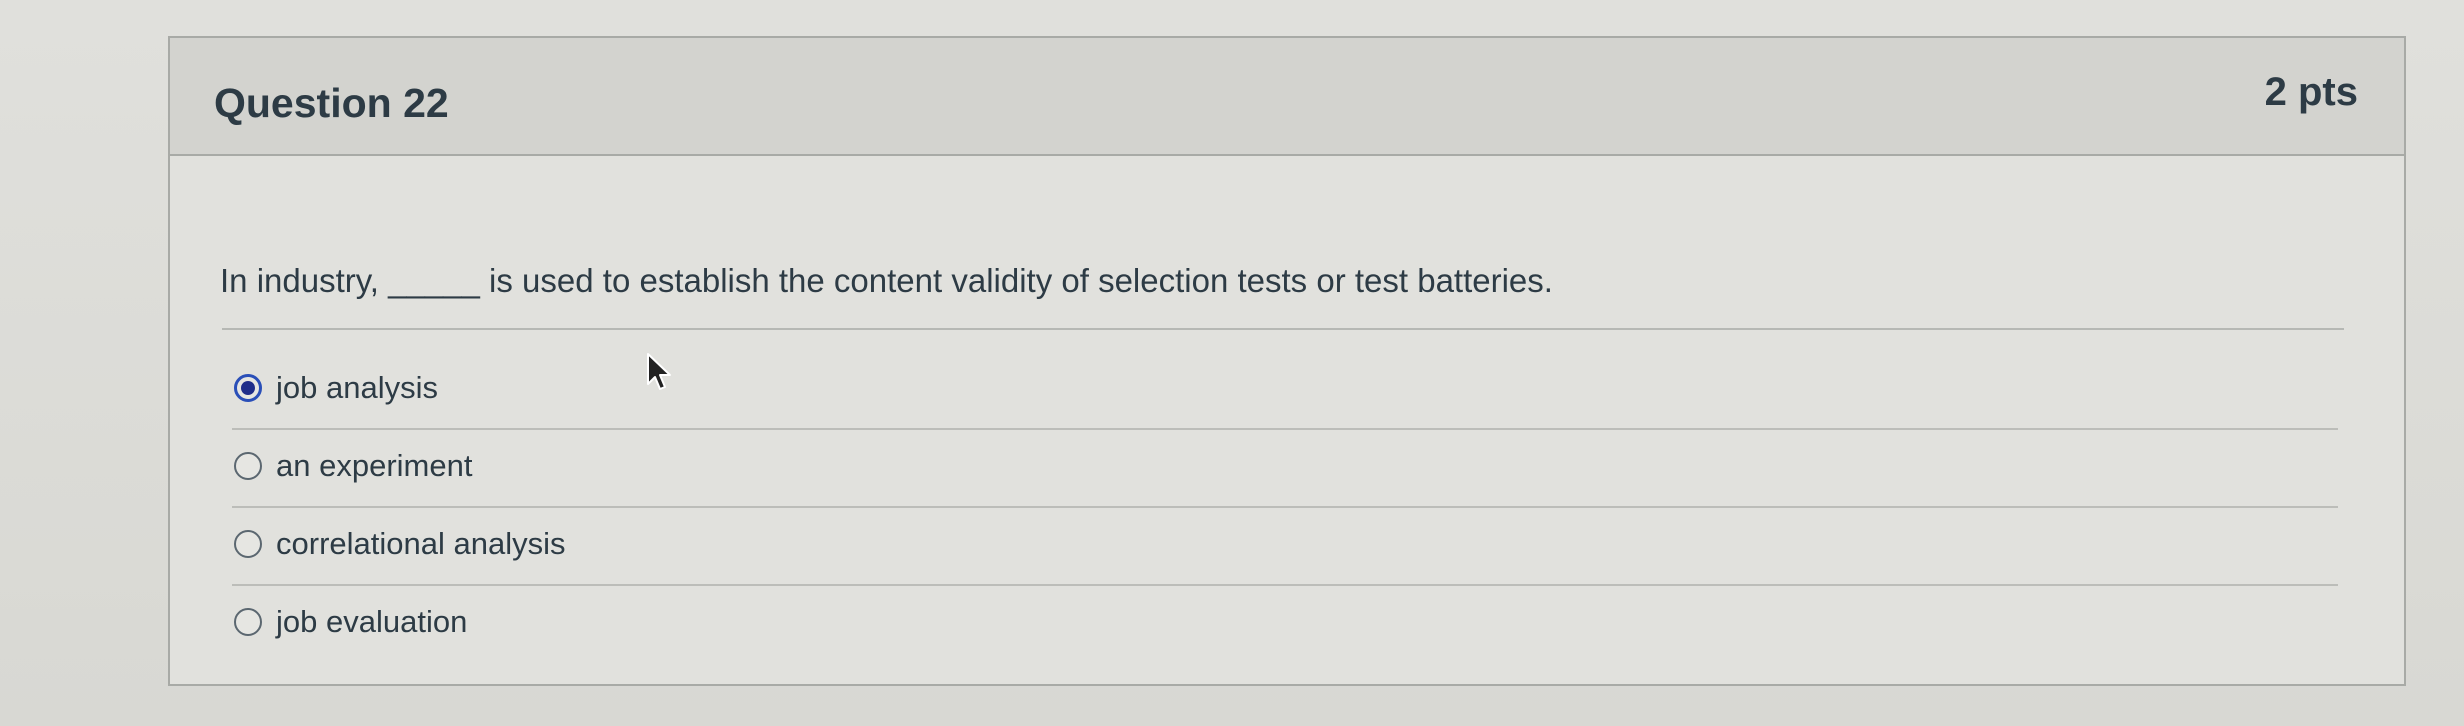 The height and width of the screenshot is (726, 2464). What do you see at coordinates (1285, 547) in the screenshot?
I see `answer-option: correlational analysis` at bounding box center [1285, 547].